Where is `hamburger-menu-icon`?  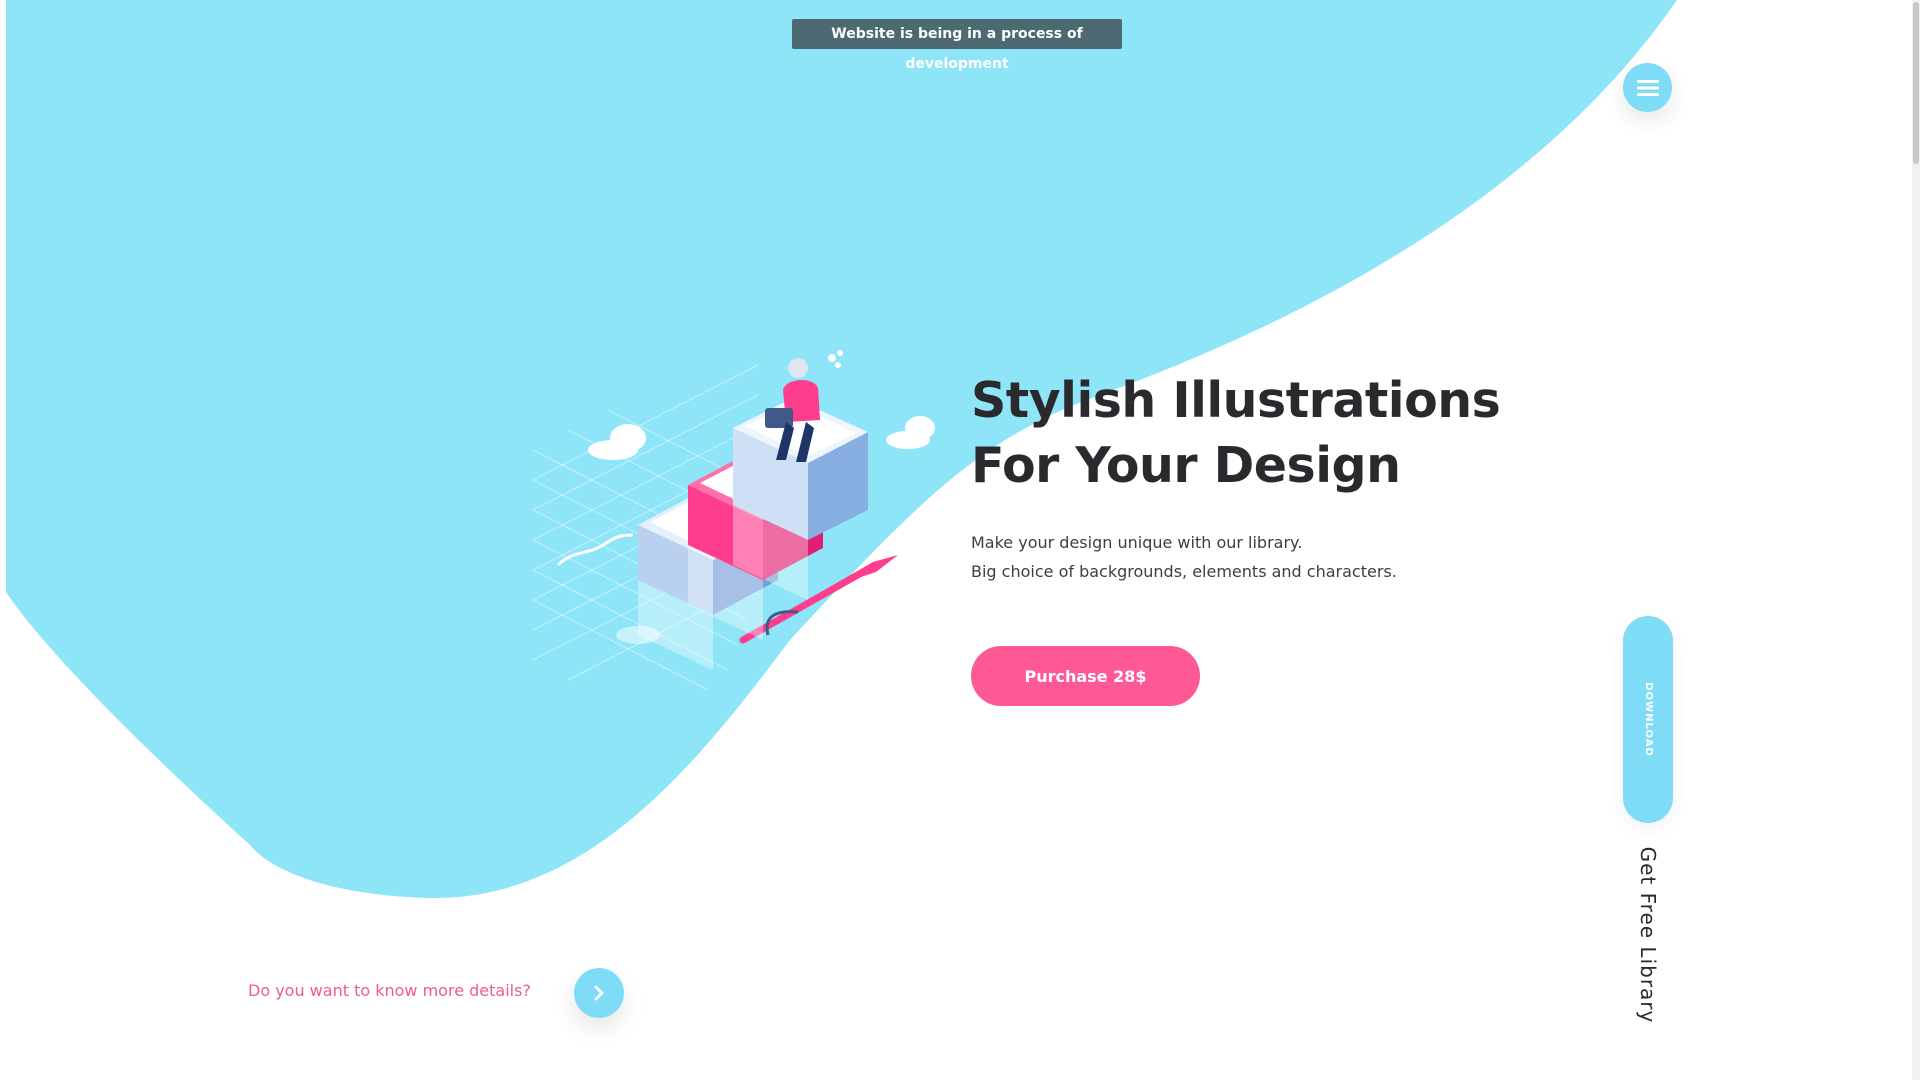
hamburger-menu-icon is located at coordinates (1647, 87).